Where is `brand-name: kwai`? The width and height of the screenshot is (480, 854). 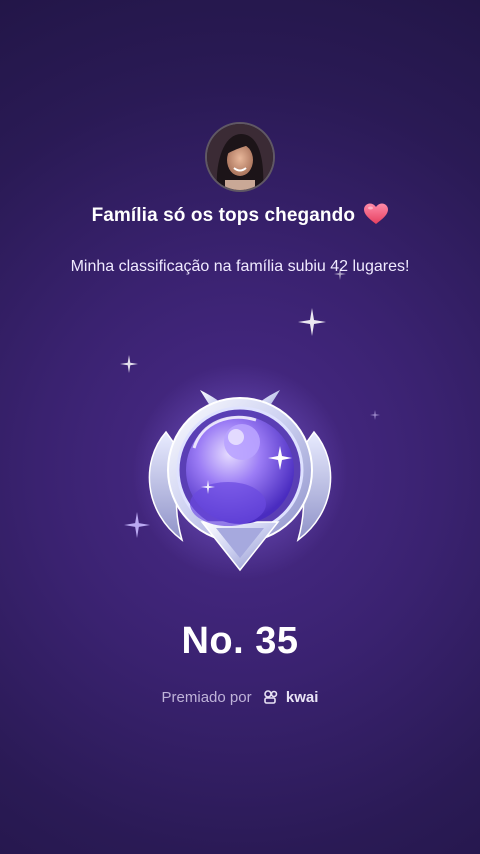
brand-name: kwai is located at coordinates (302, 697).